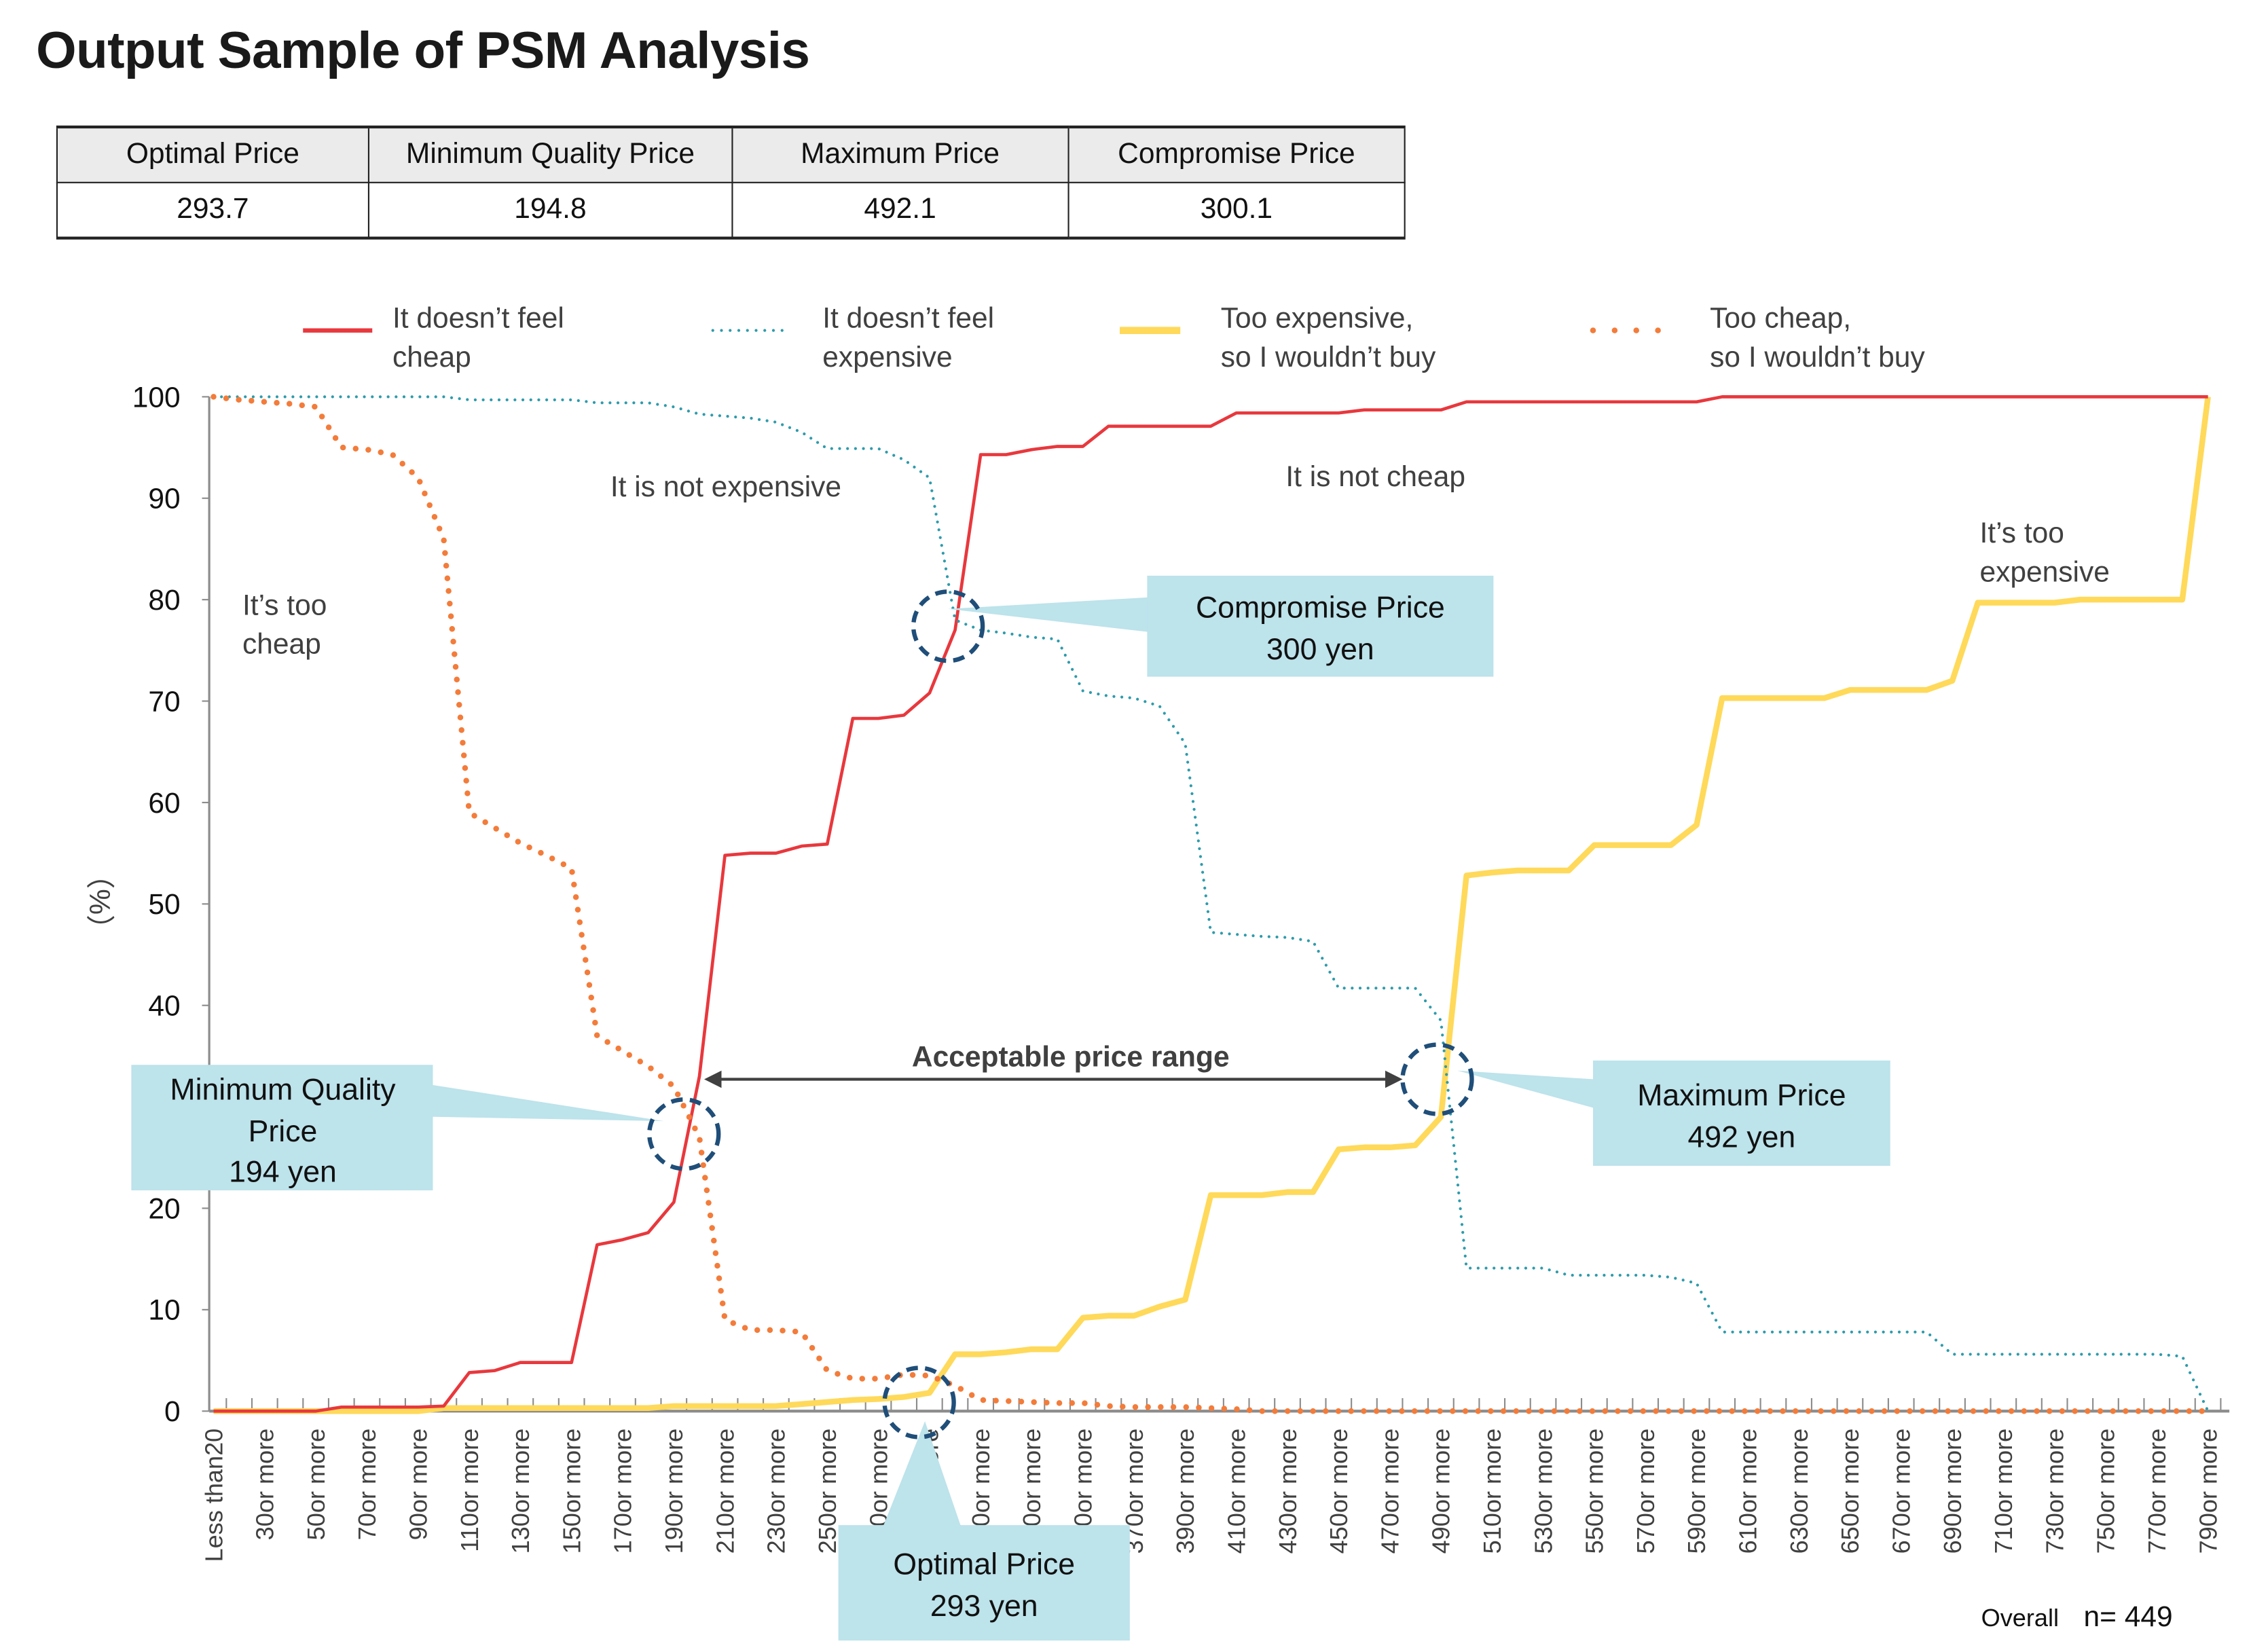 This screenshot has width=2251, height=1652. What do you see at coordinates (984, 1607) in the screenshot?
I see `callout-optimal-value: 293 yen` at bounding box center [984, 1607].